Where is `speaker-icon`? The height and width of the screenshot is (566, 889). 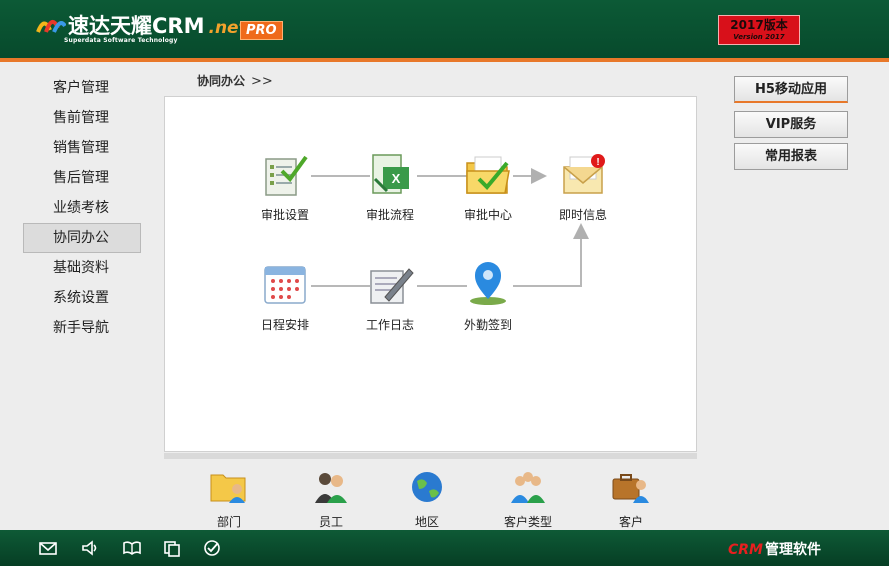
speaker-icon is located at coordinates (90, 548).